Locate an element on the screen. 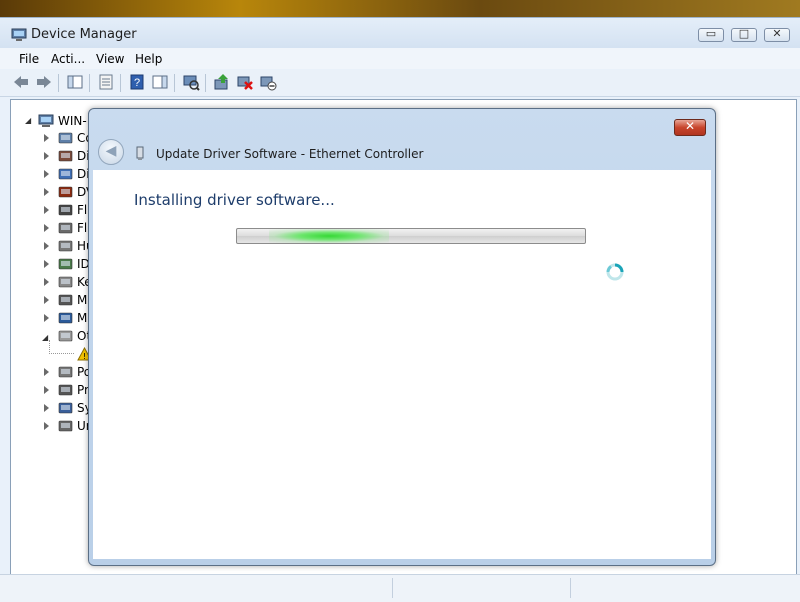 The image size is (800, 602). toolbar: ? is located at coordinates (400, 83).